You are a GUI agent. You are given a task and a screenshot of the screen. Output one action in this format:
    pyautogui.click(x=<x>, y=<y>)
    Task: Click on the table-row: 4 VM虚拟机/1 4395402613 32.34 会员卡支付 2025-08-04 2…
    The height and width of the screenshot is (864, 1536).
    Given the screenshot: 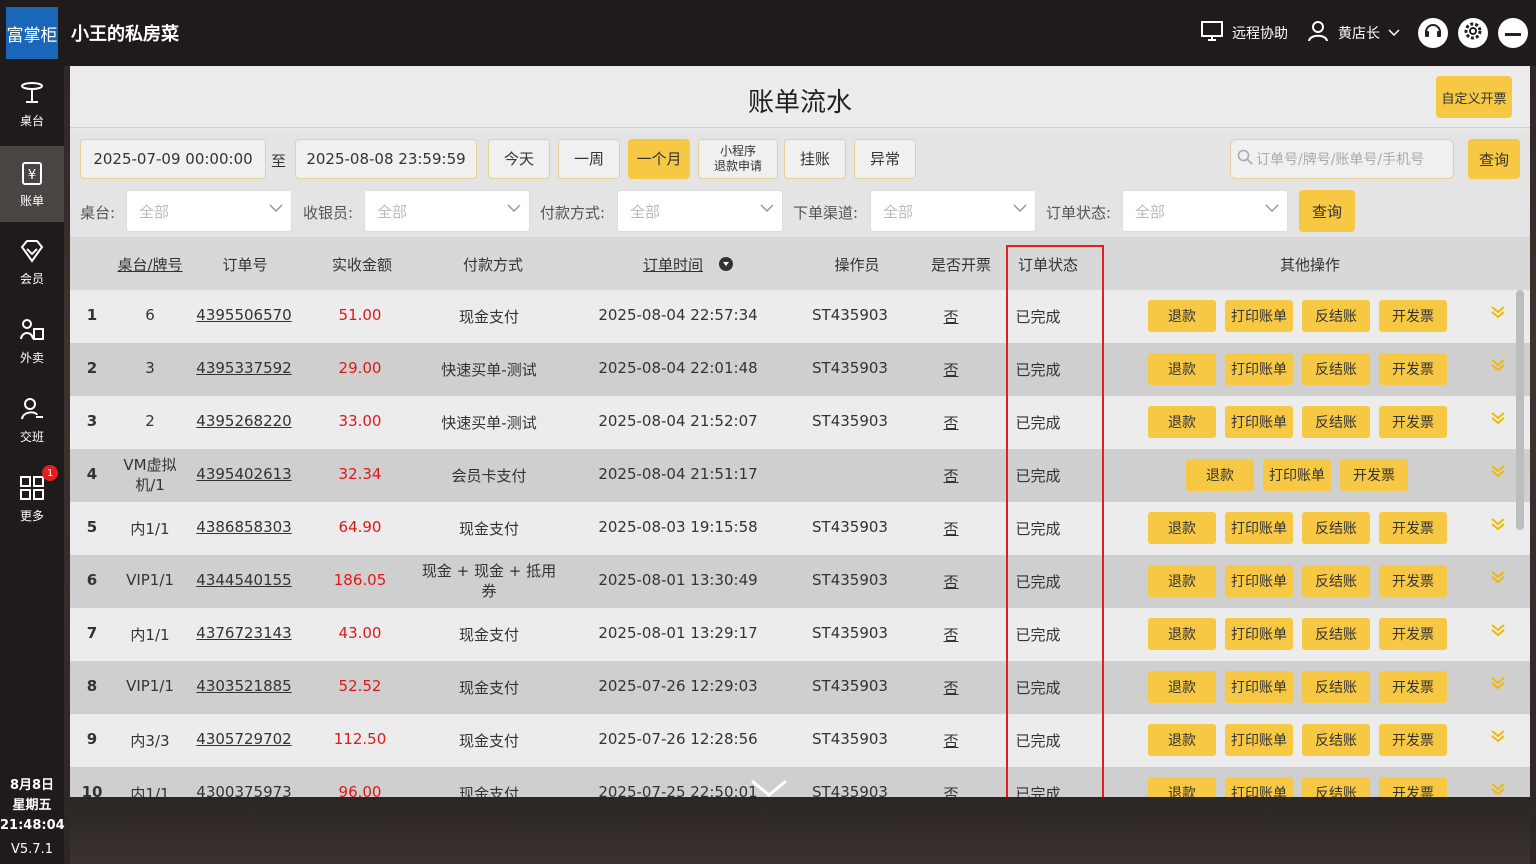 What is the action you would take?
    pyautogui.click(x=800, y=475)
    